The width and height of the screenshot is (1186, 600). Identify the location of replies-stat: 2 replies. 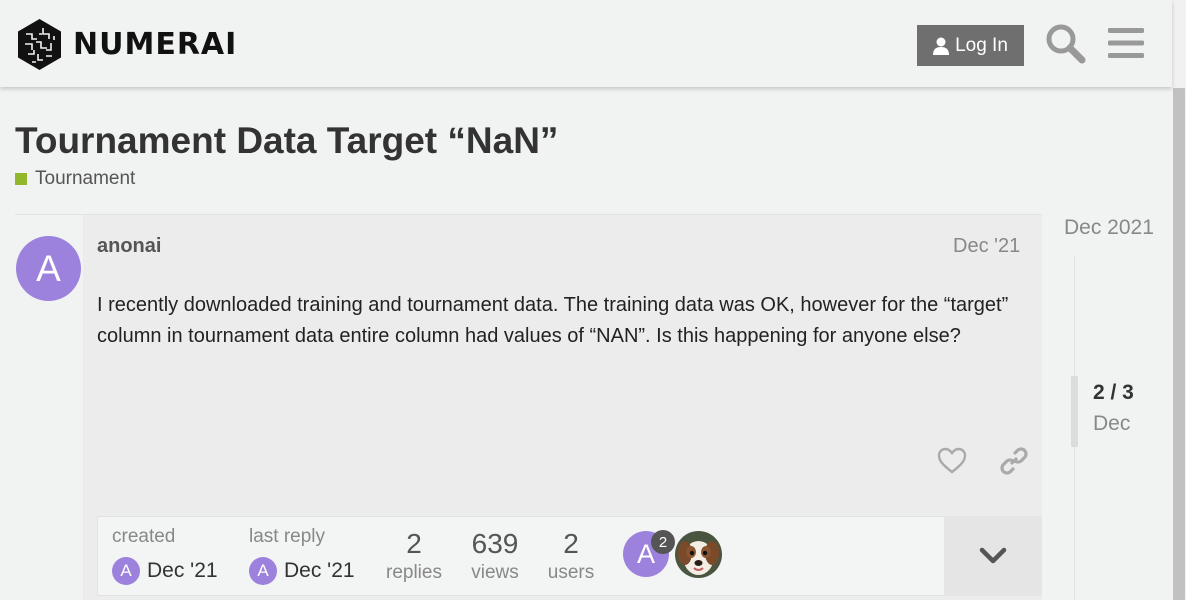
(414, 556).